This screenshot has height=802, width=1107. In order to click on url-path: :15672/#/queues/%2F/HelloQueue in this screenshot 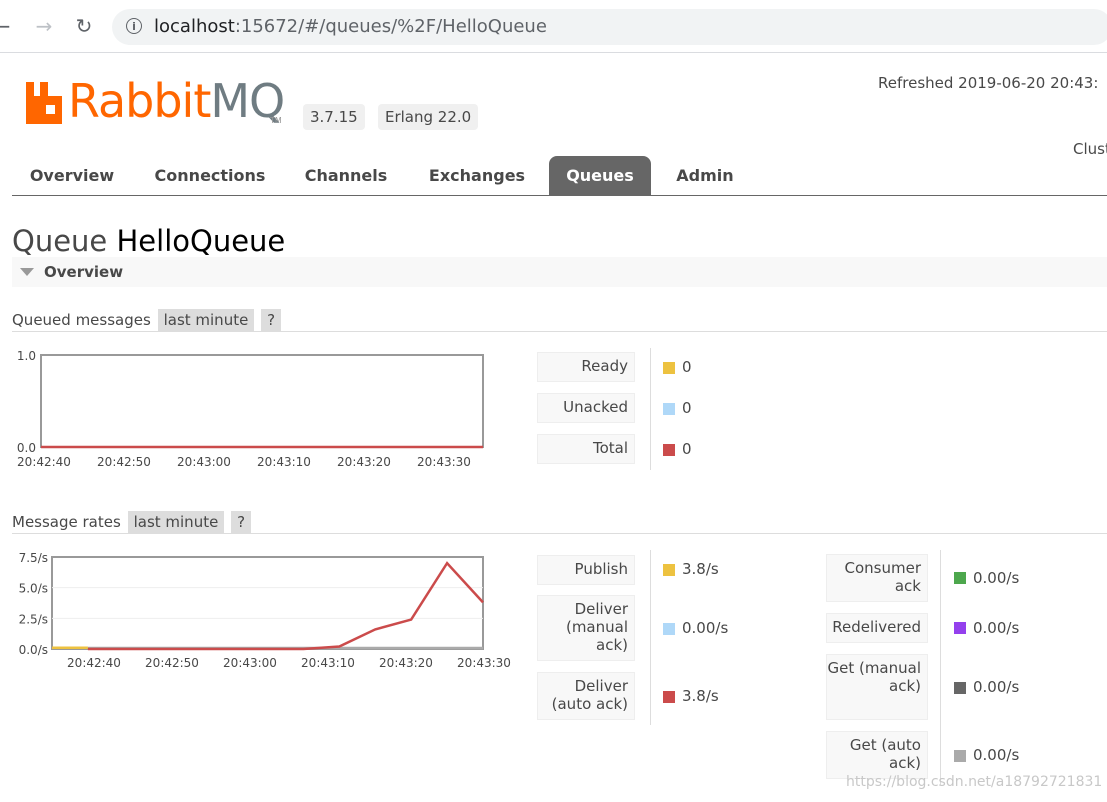, I will do `click(390, 26)`.